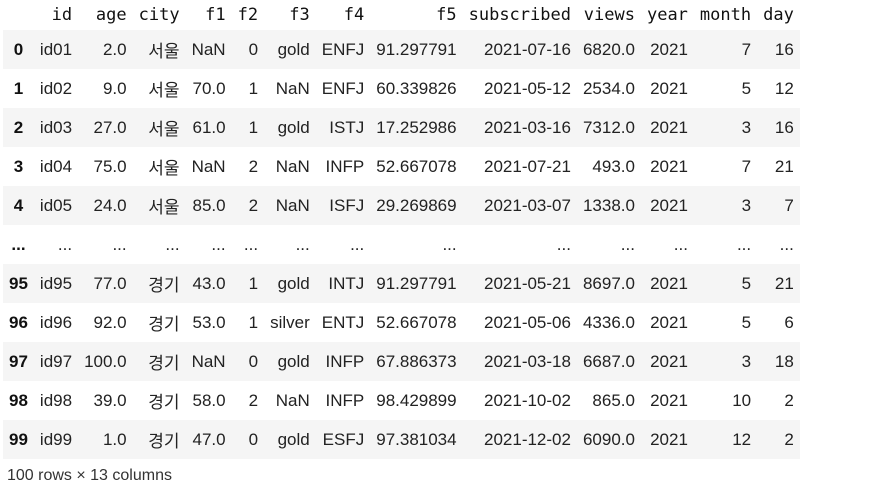  What do you see at coordinates (253, 439) in the screenshot?
I see `table-cell: 0` at bounding box center [253, 439].